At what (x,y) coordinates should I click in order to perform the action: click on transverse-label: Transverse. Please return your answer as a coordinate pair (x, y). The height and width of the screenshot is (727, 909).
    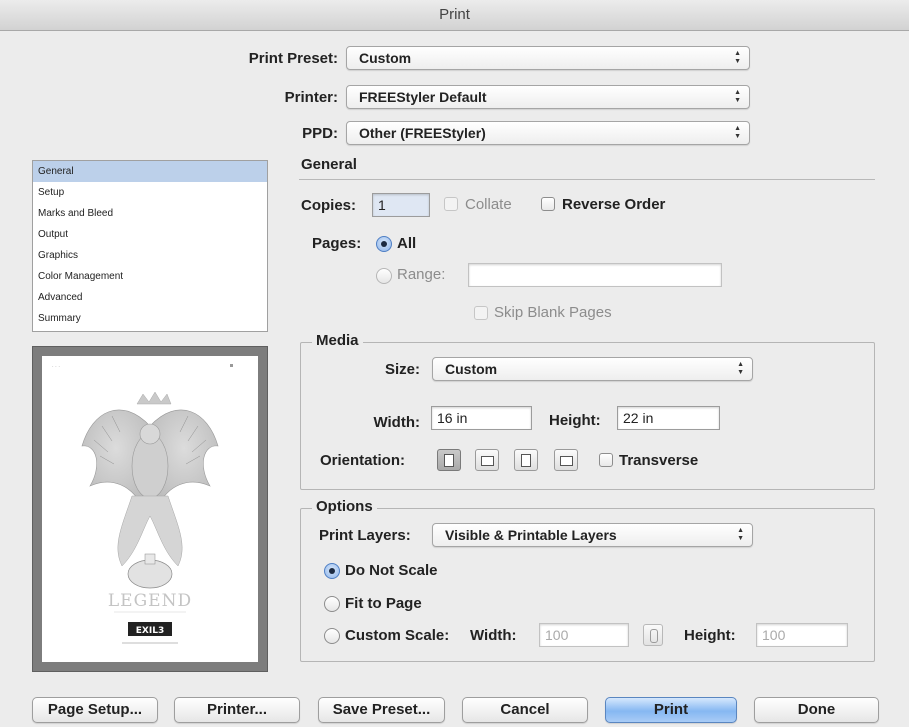
    Looking at the image, I should click on (659, 460).